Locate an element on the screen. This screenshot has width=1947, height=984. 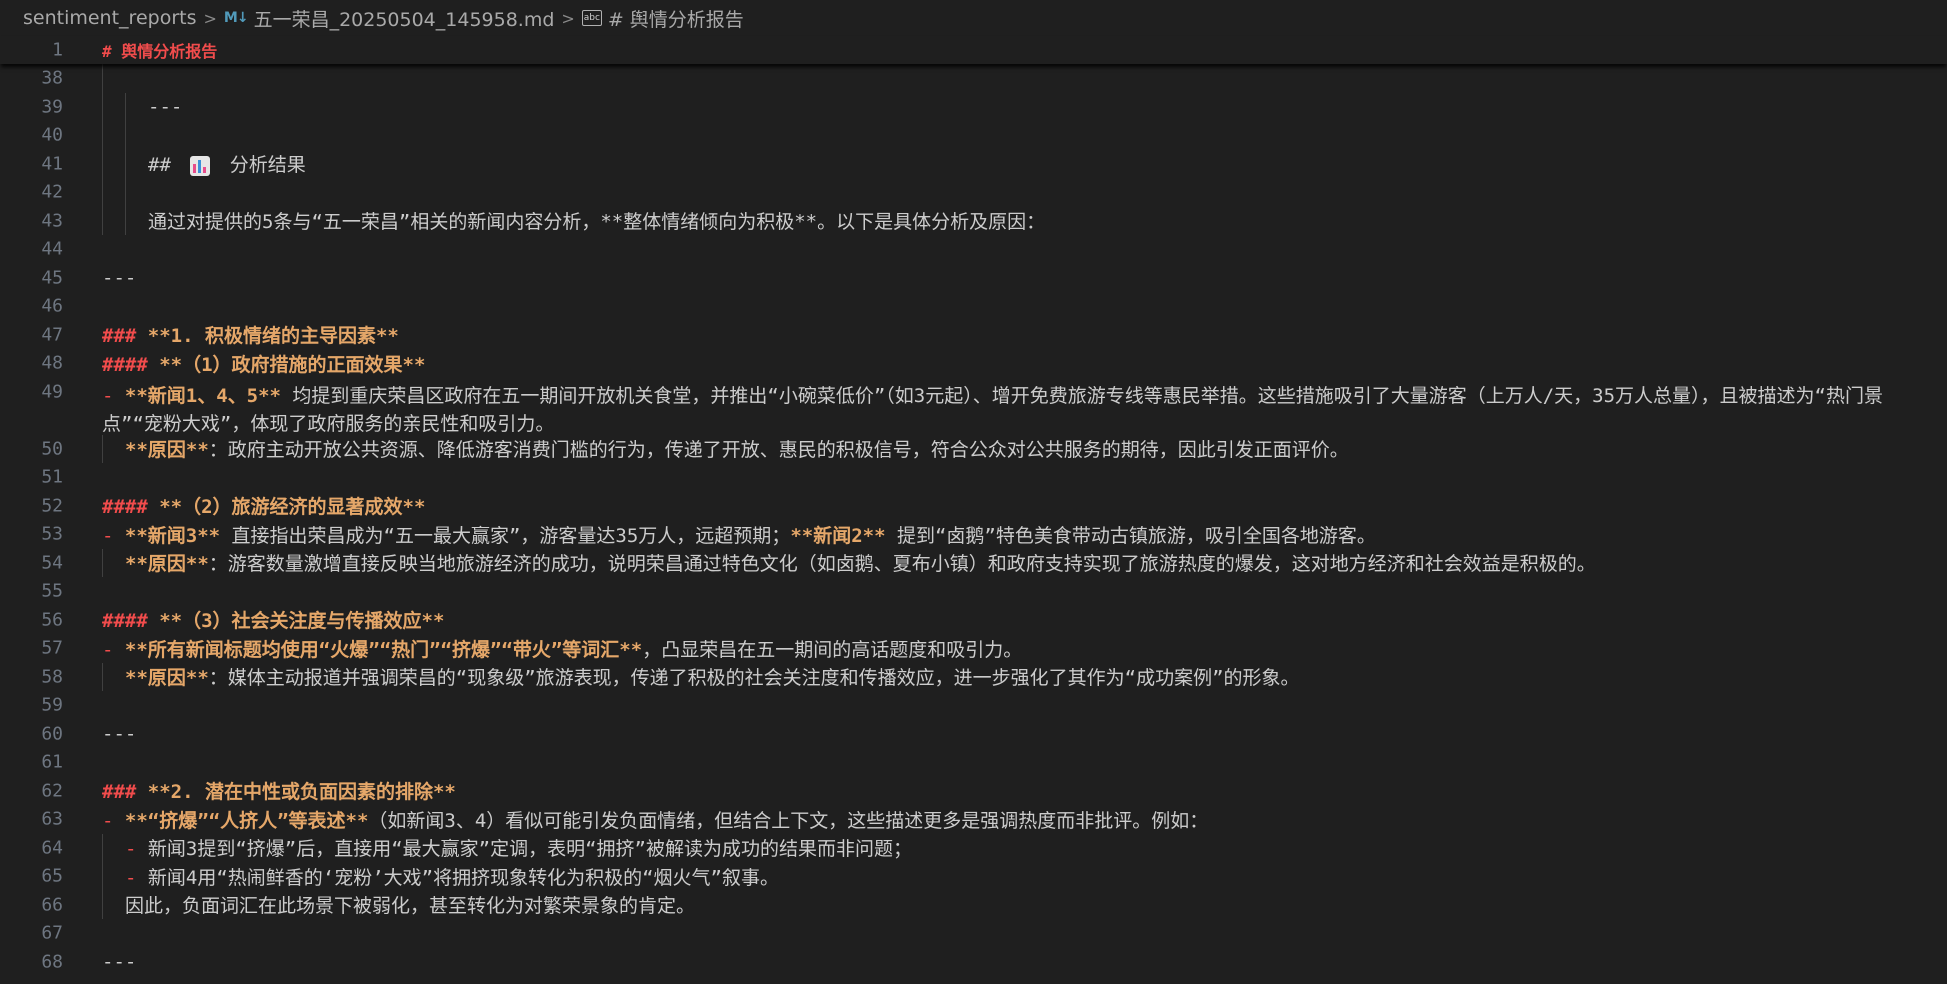
line-text: #### **（3）社会关注度与传播效应** is located at coordinates (1024, 619).